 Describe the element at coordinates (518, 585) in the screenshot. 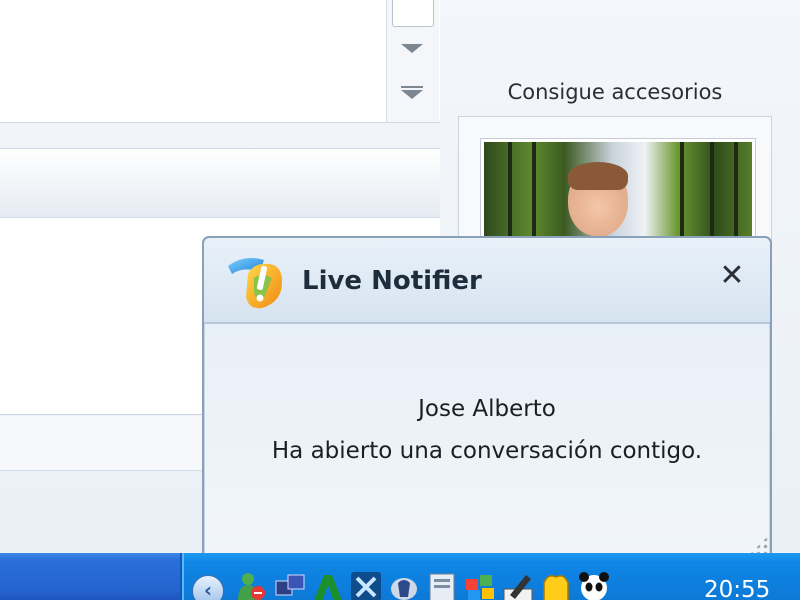

I see `pencil-tool-icon` at that location.